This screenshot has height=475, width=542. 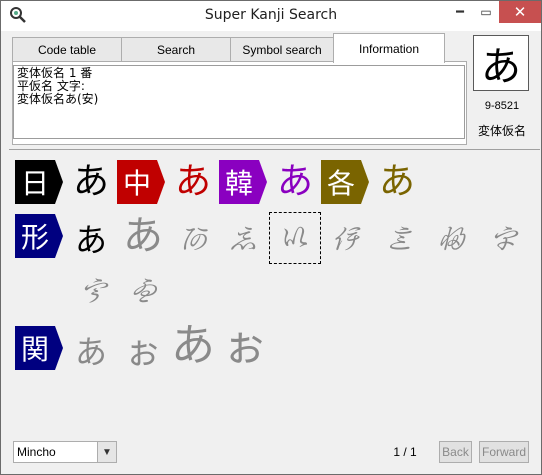 What do you see at coordinates (34, 237) in the screenshot?
I see `form-tag-label: 形` at bounding box center [34, 237].